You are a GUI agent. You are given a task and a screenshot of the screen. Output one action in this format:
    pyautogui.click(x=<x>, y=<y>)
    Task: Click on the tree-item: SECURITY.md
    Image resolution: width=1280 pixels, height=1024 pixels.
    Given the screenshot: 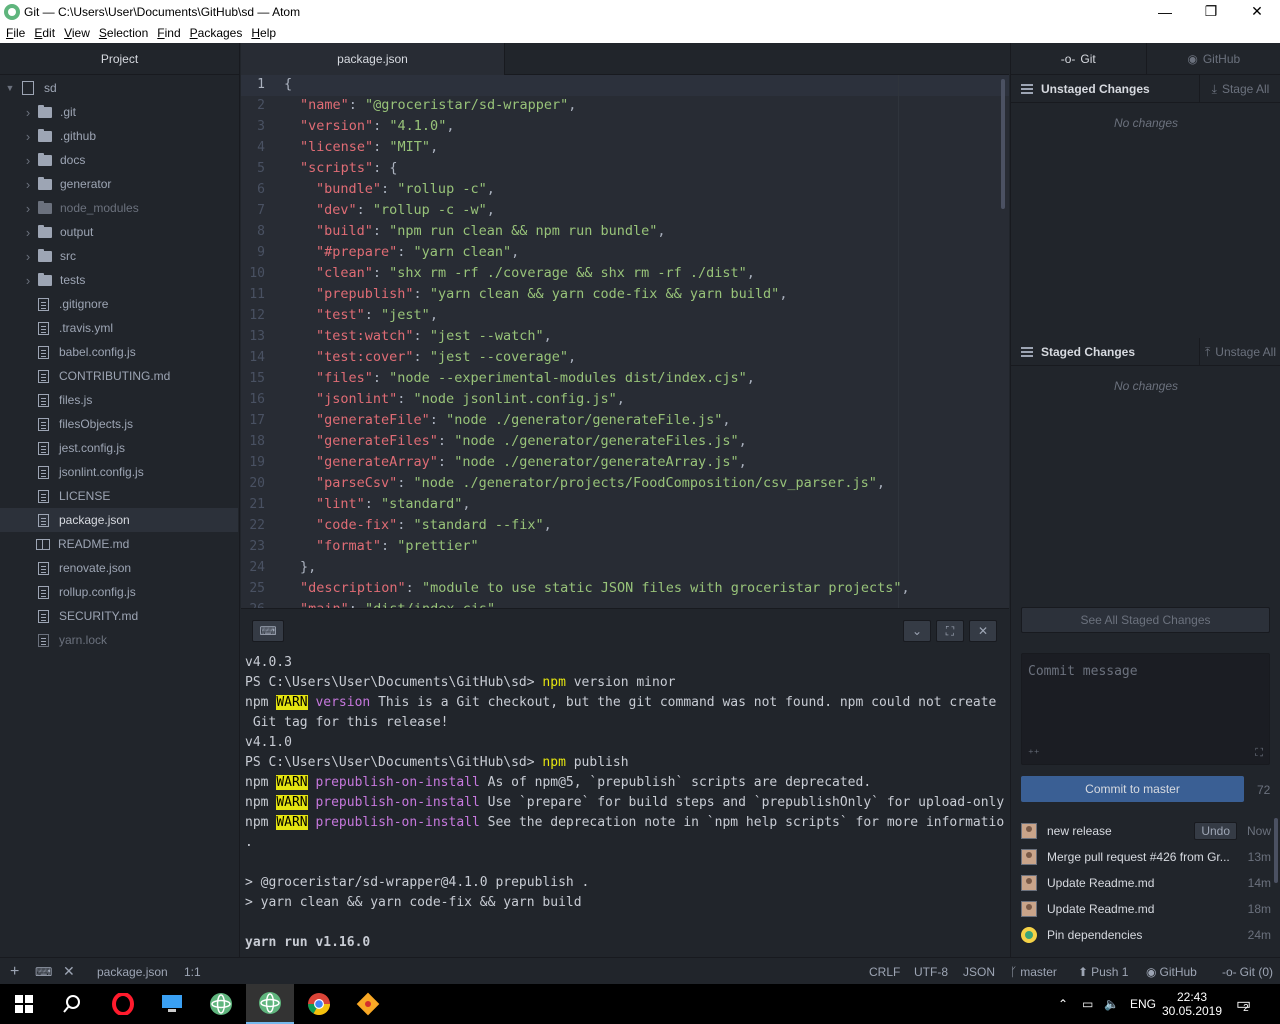 What is the action you would take?
    pyautogui.click(x=119, y=616)
    